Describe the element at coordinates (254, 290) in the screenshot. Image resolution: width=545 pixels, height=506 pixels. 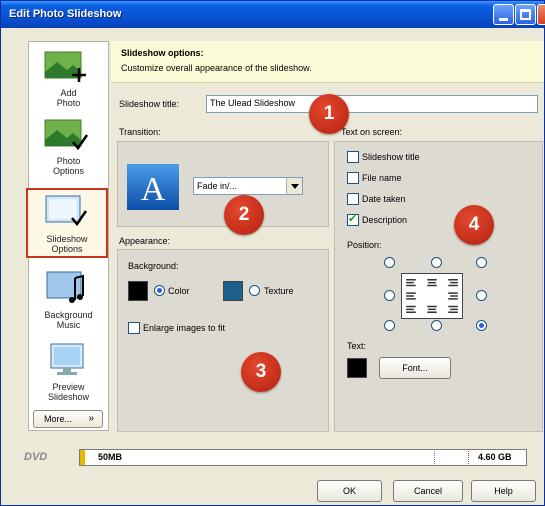
I see `texture-radio` at that location.